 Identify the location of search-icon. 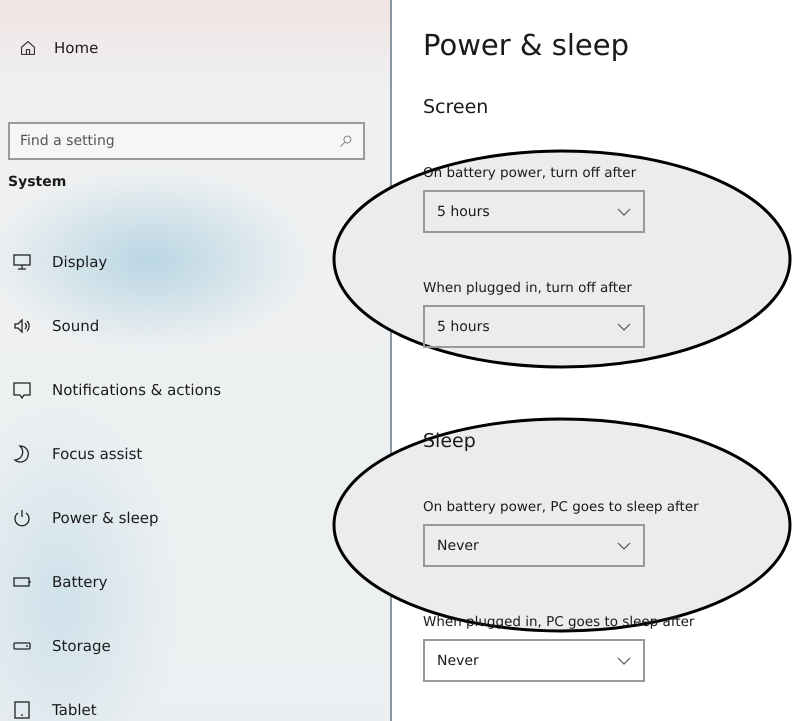
(346, 141).